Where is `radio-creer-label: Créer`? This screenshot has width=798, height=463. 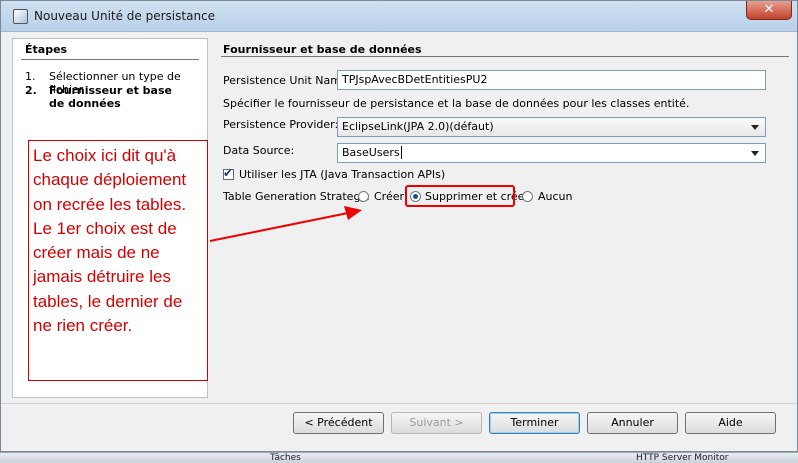 radio-creer-label: Créer is located at coordinates (389, 196).